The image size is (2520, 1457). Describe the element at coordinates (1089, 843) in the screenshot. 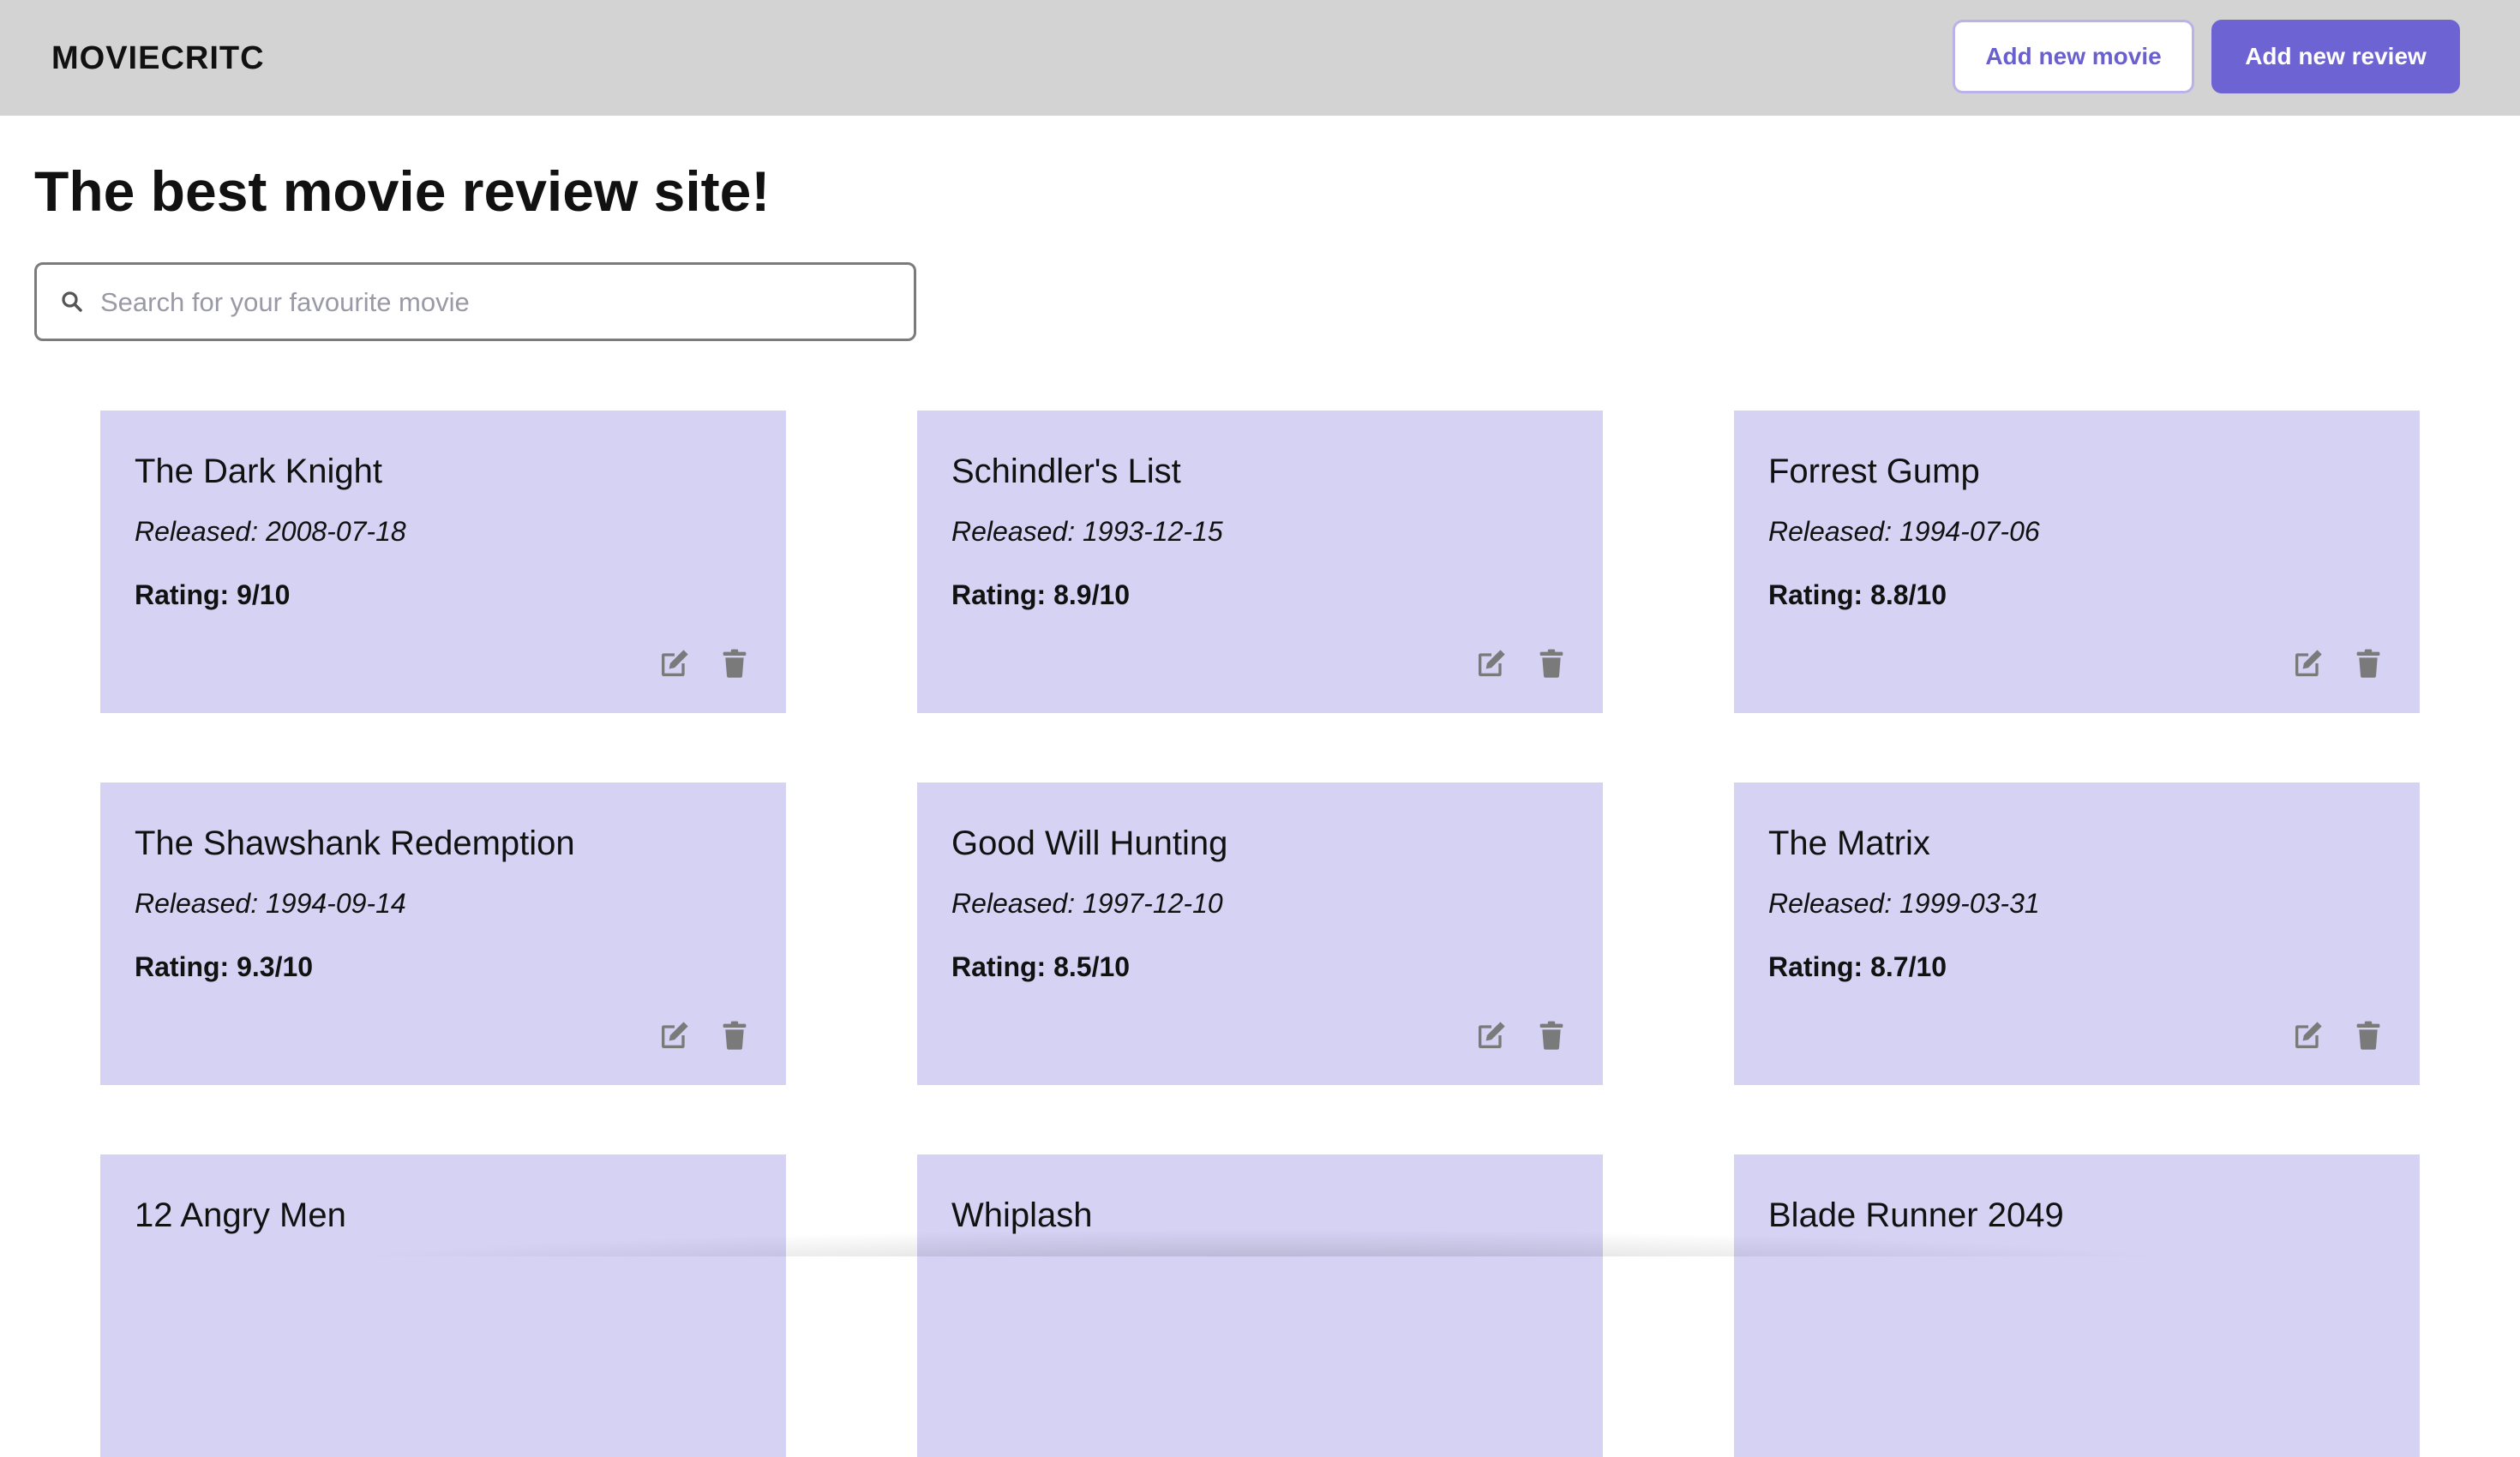

I see `movie-title: Good Will Hunting` at that location.